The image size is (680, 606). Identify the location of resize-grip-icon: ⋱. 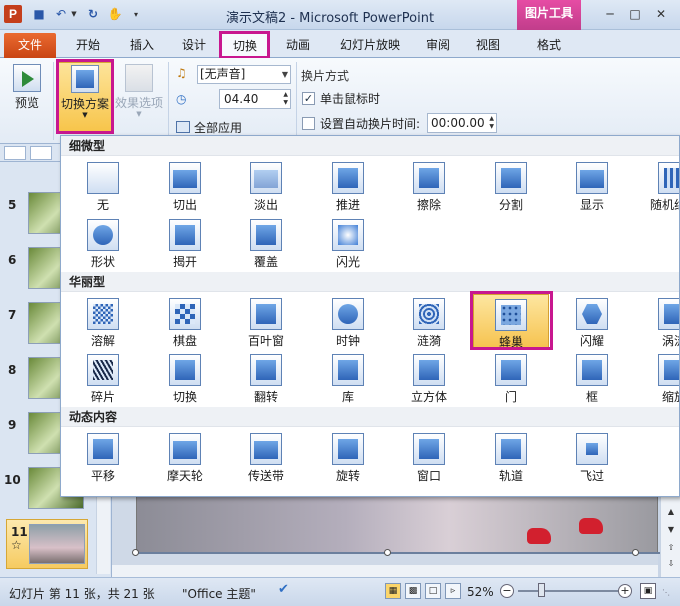
(668, 594).